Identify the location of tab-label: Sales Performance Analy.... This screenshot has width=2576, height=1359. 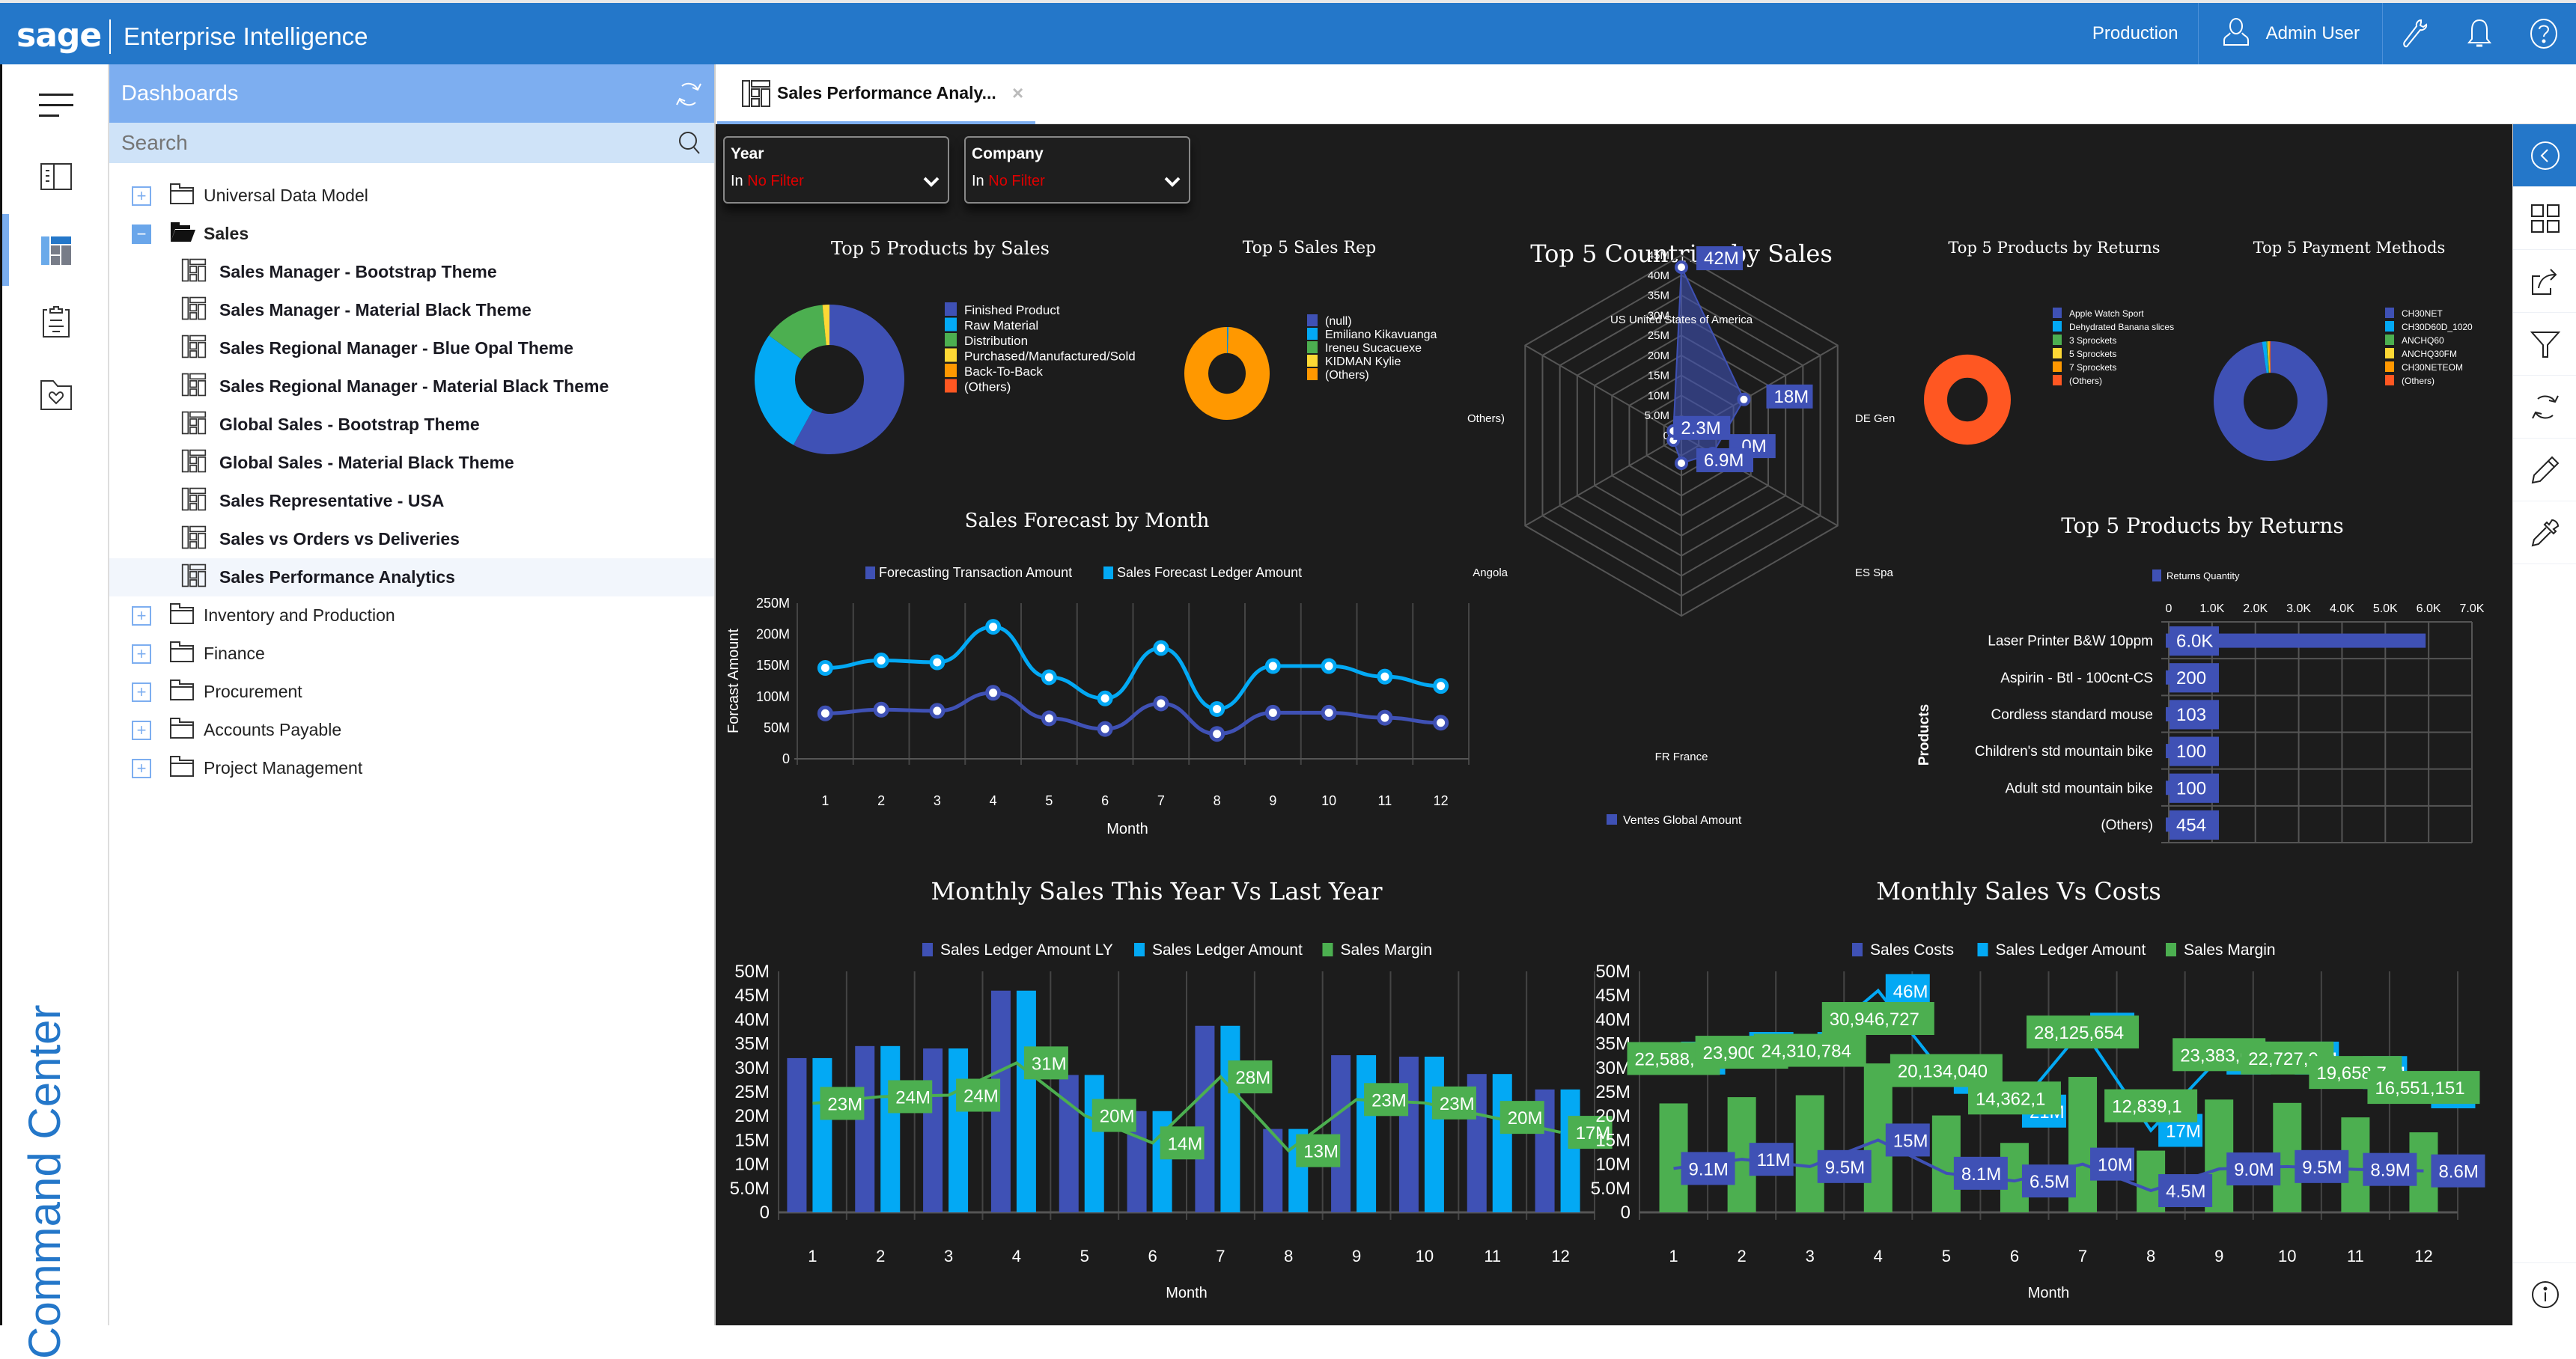
(886, 93).